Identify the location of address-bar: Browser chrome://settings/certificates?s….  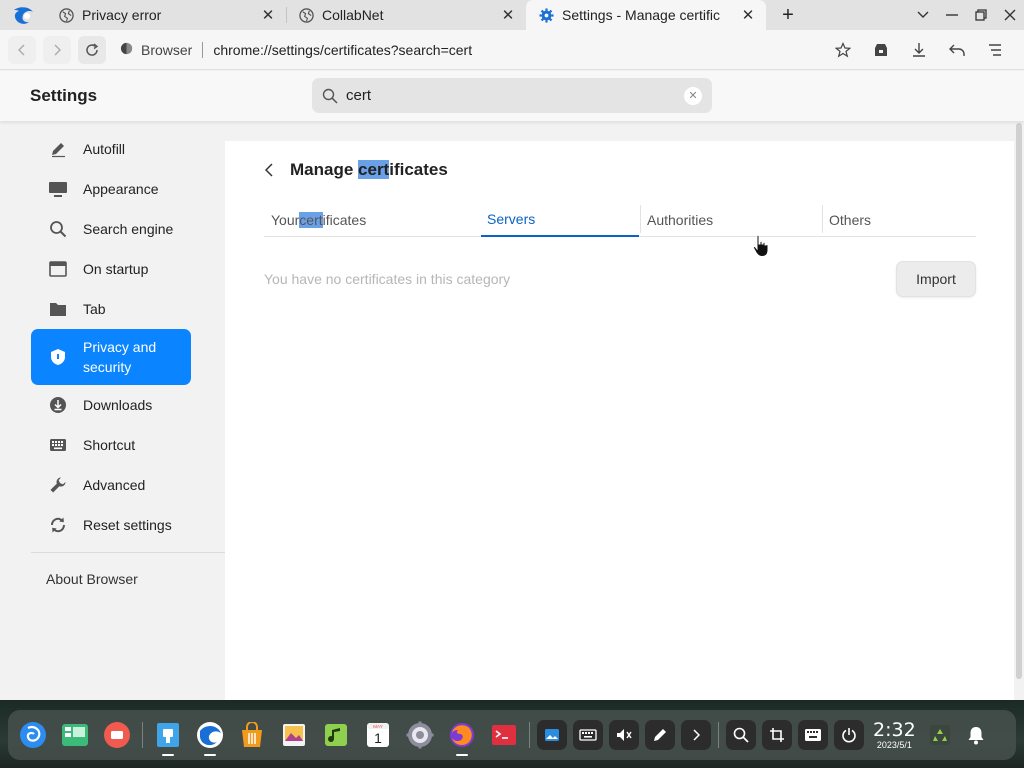
(472, 50).